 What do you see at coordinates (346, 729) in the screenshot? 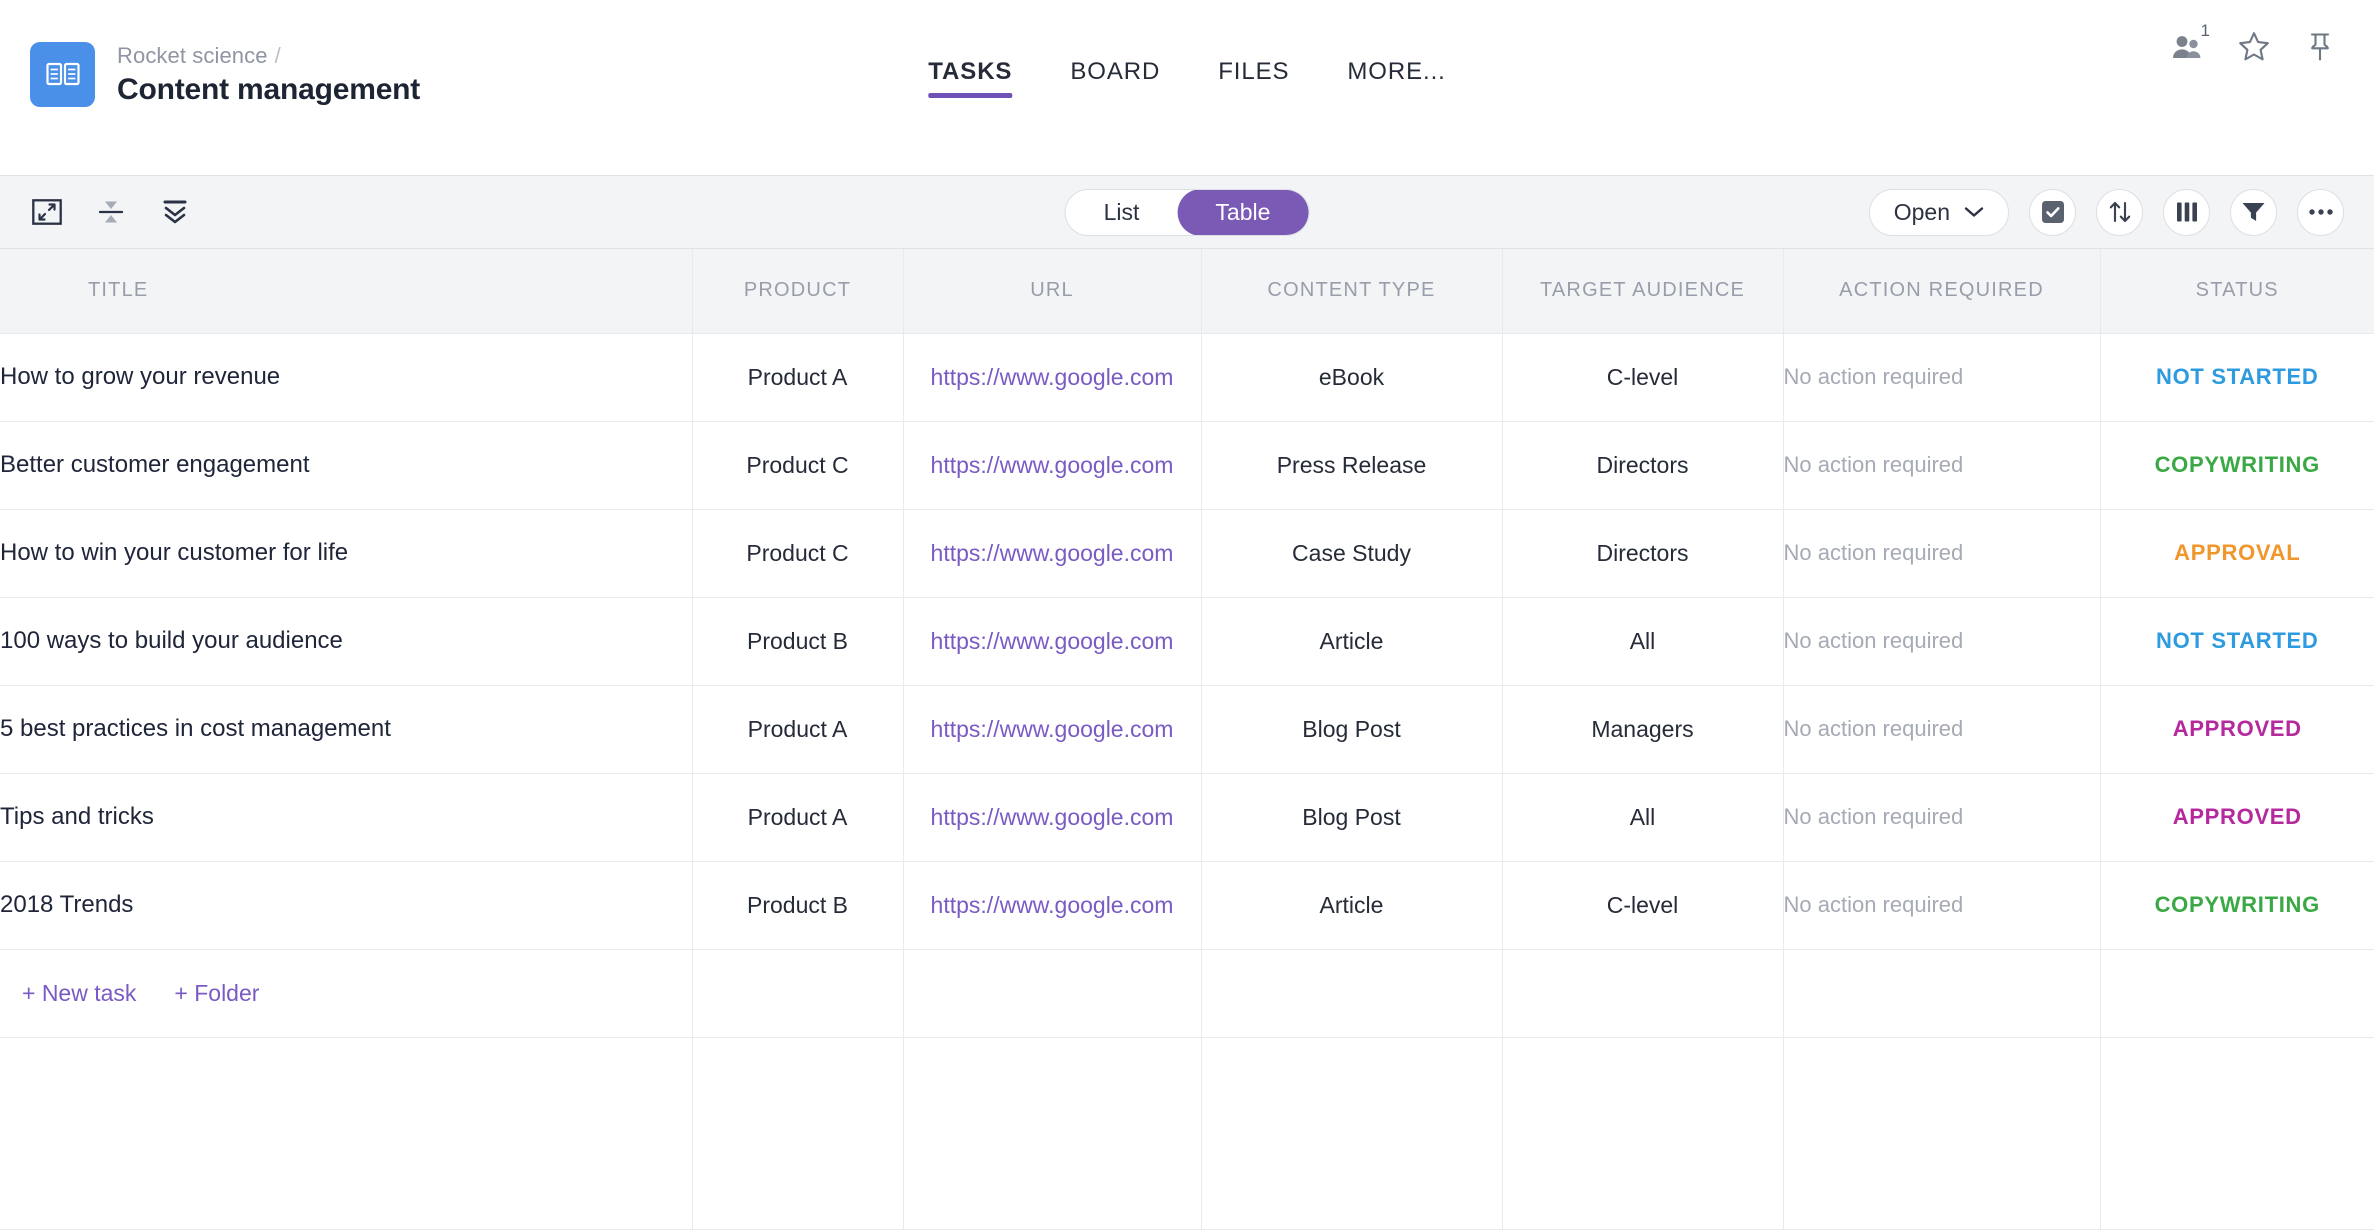
I see `cell-title: 5 best practices in cost management` at bounding box center [346, 729].